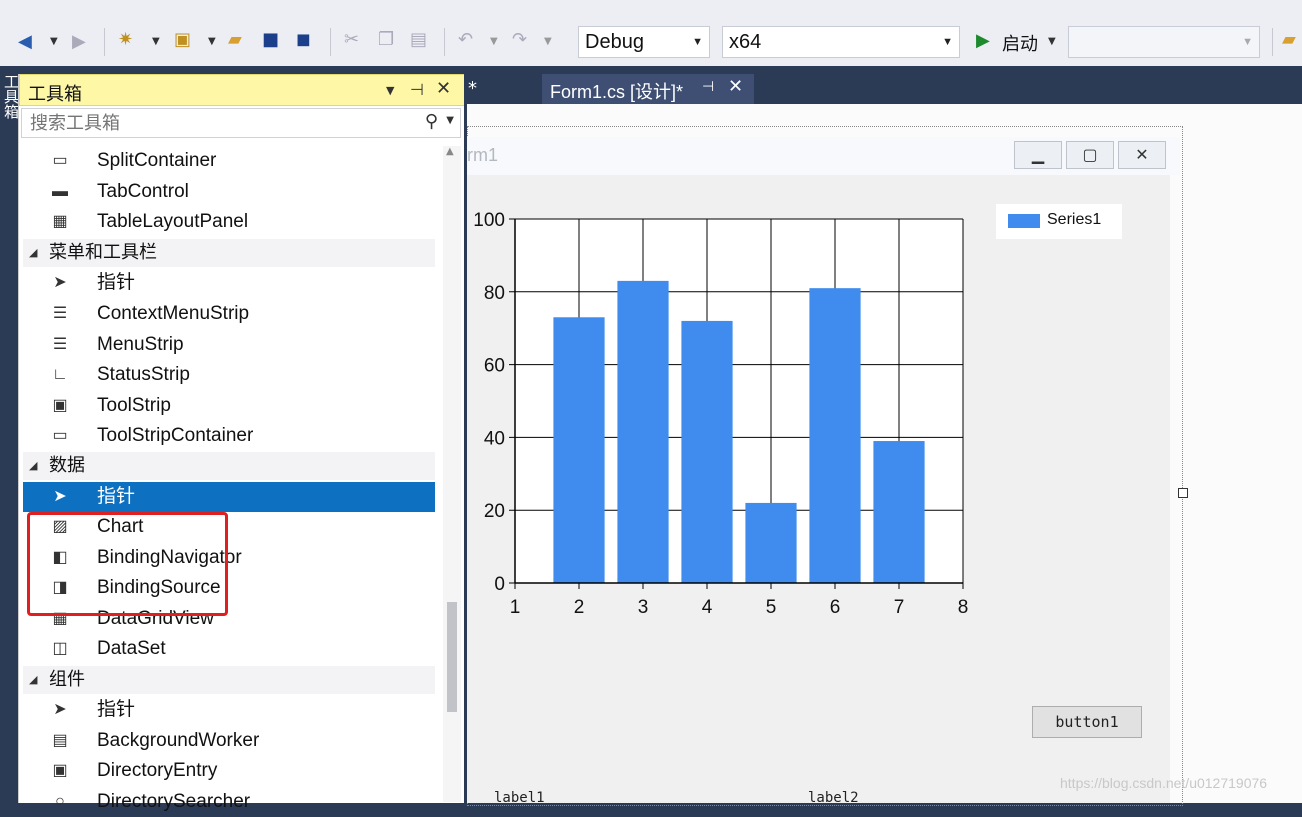 This screenshot has height=817, width=1302. What do you see at coordinates (1090, 155) in the screenshot?
I see `maximize-button: ▢` at bounding box center [1090, 155].